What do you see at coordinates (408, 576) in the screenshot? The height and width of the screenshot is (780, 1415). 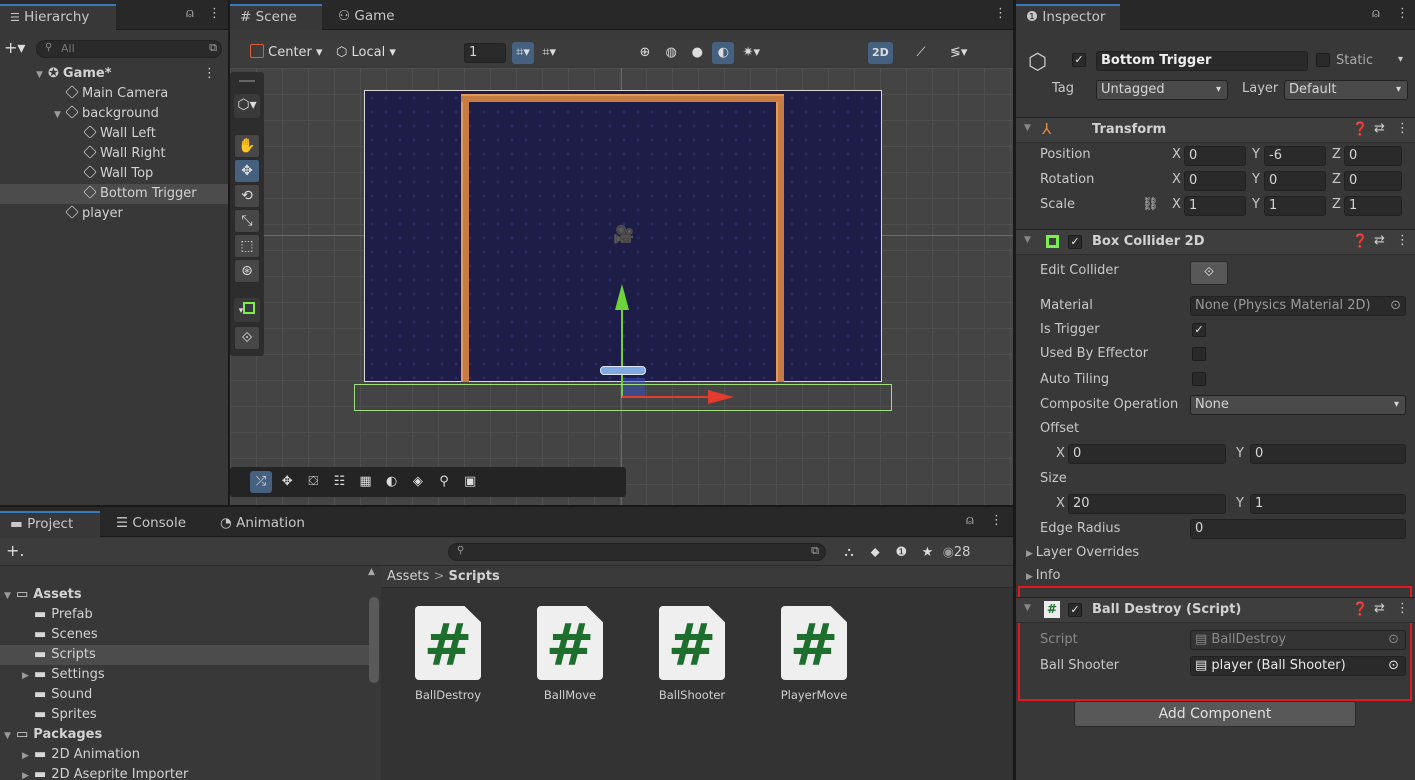 I see `breadcrumb-assets: Assets` at bounding box center [408, 576].